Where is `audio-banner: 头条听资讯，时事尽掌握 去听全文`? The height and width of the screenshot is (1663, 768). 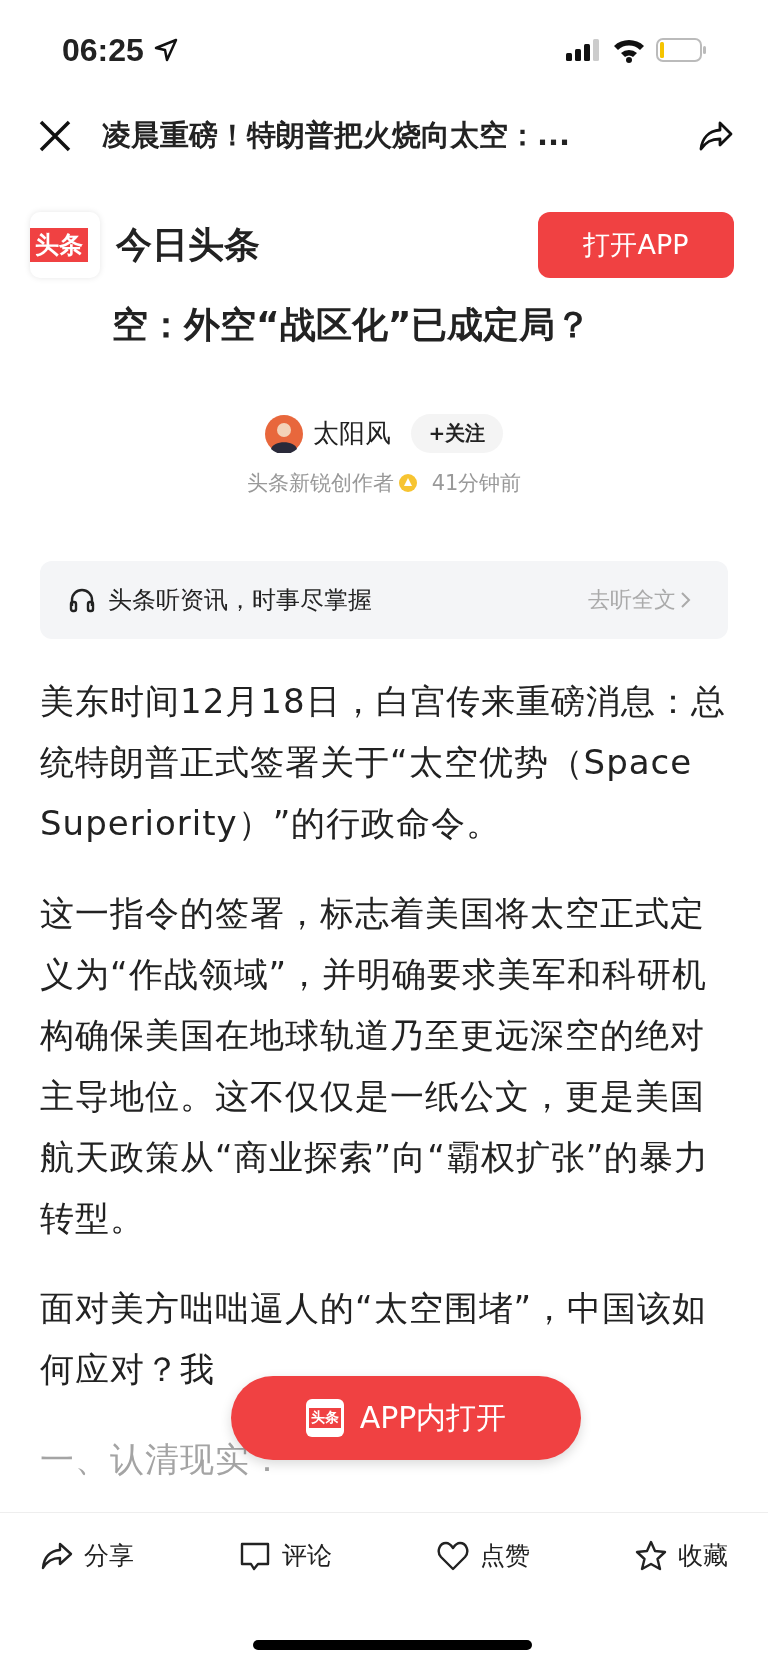 audio-banner: 头条听资讯，时事尽掌握 去听全文 is located at coordinates (384, 600).